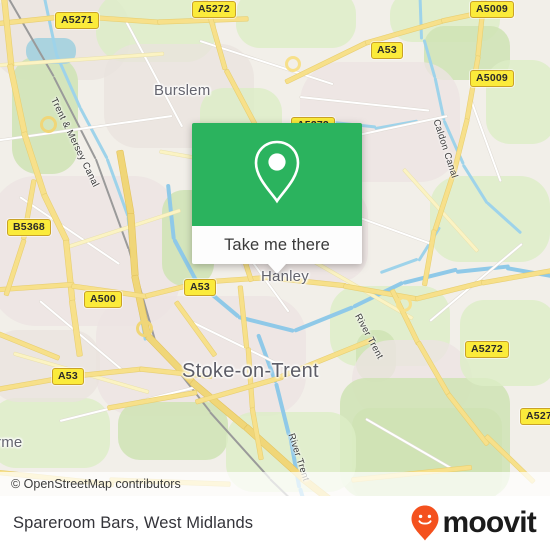  What do you see at coordinates (489, 522) in the screenshot?
I see `moovit-wordmark: moovit` at bounding box center [489, 522].